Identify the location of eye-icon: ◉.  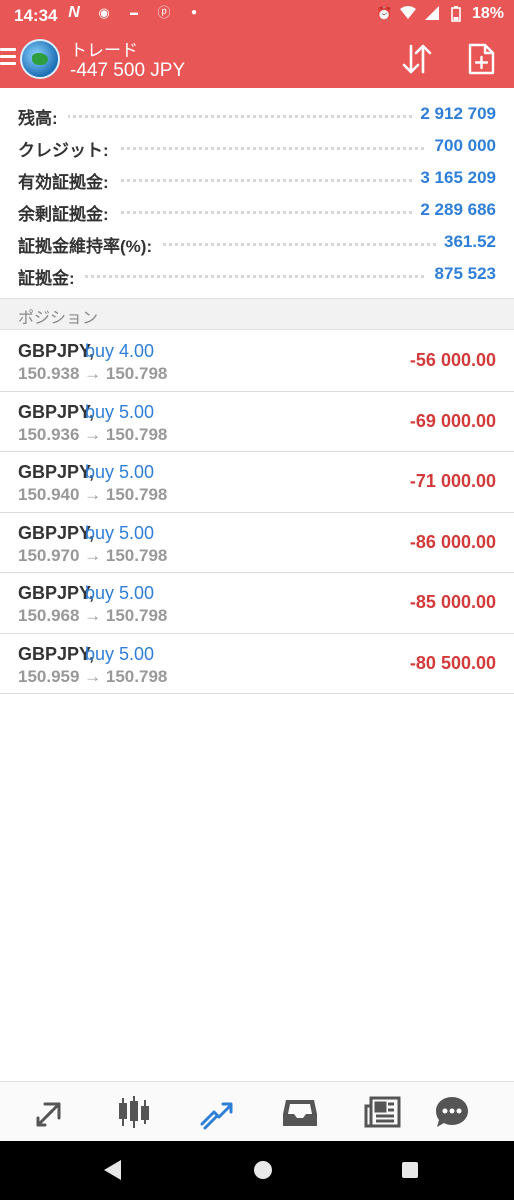
(104, 12).